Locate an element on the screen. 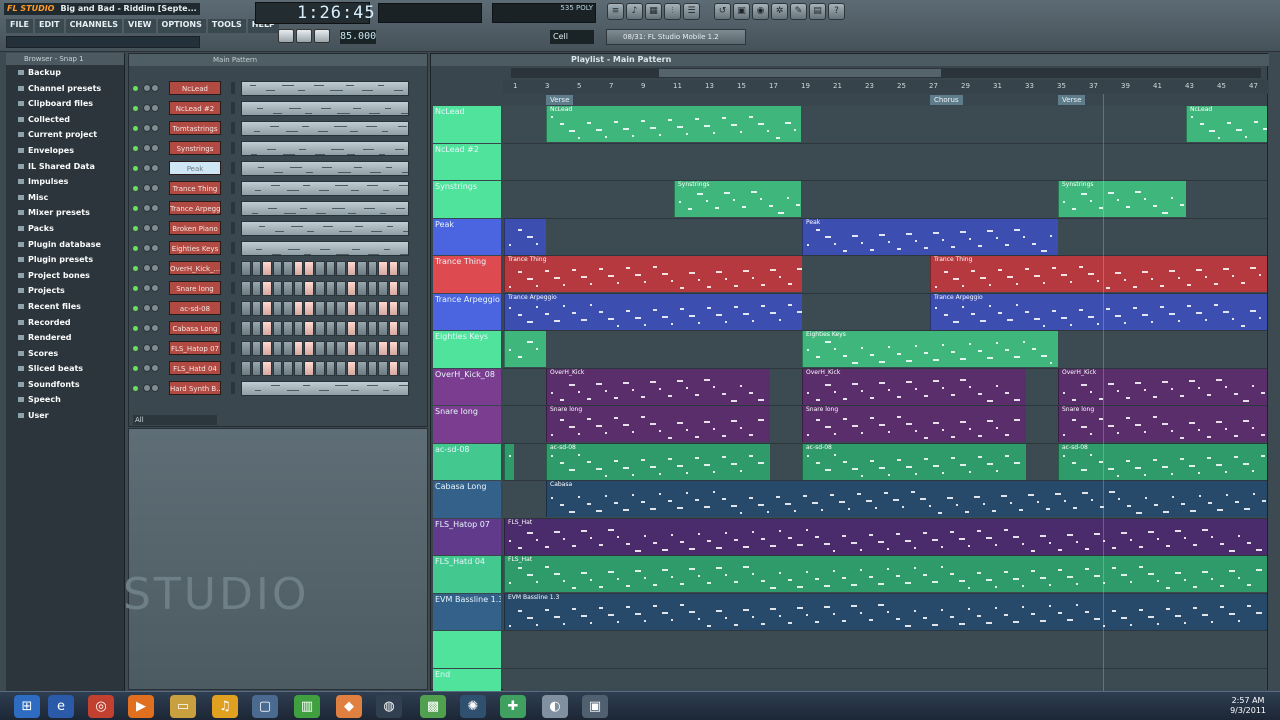  track-lane: NcLead NcLead is located at coordinates (885, 125).